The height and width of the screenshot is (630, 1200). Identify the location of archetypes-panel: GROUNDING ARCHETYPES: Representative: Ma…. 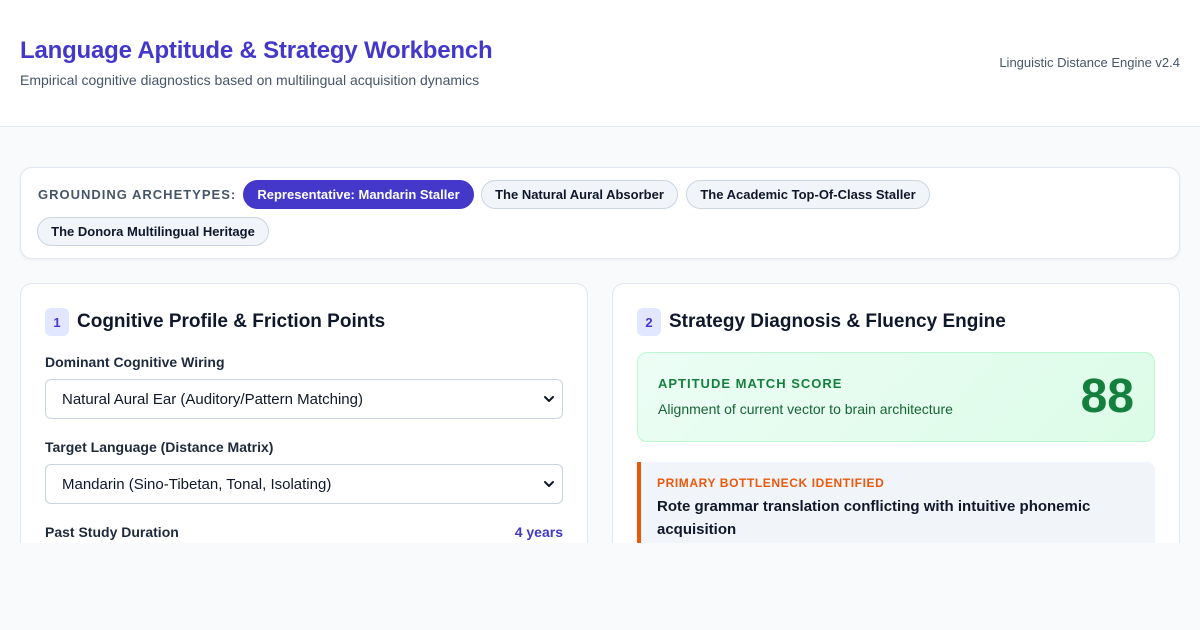
(600, 213).